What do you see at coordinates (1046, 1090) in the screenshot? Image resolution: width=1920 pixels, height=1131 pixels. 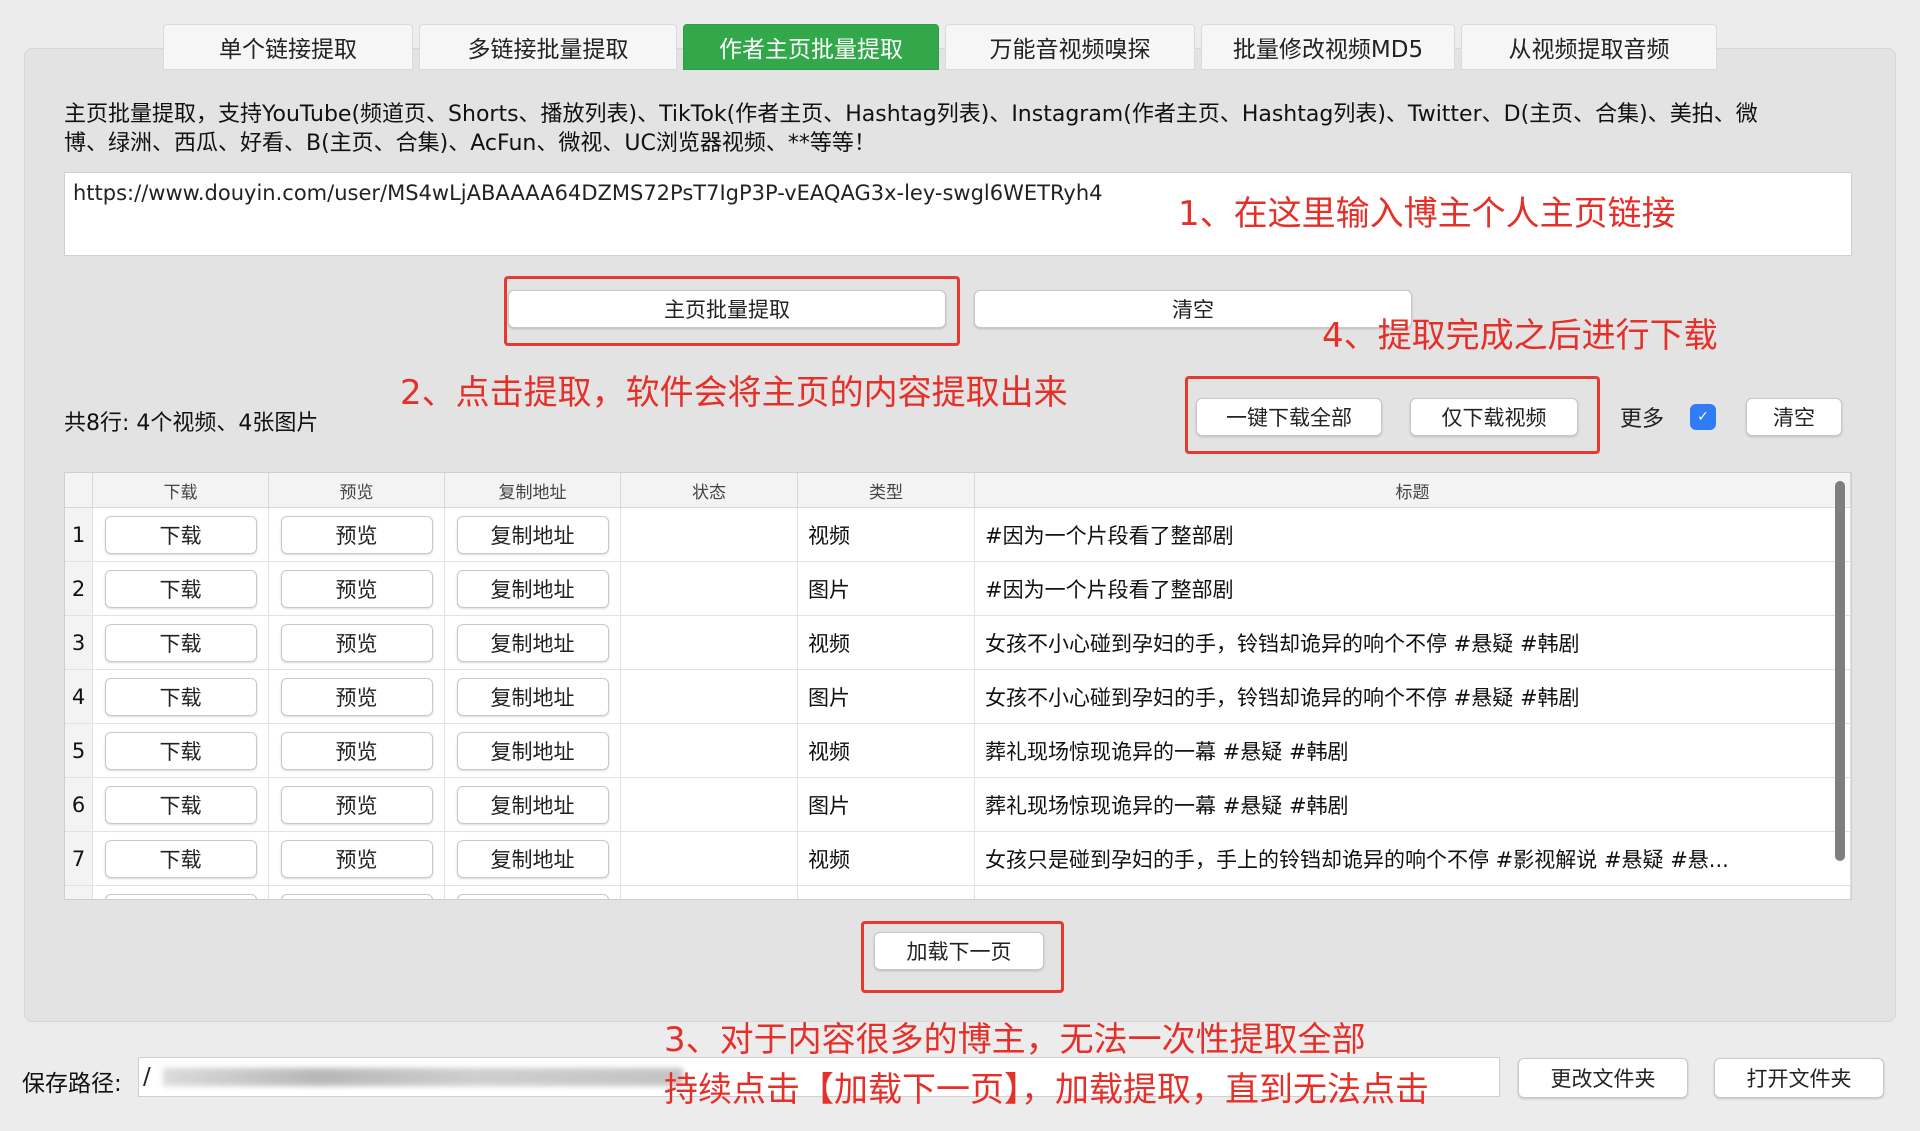 I see `annotation-3-line-2: 持续点击【加载下一页】，加载提取，直到无法点击` at bounding box center [1046, 1090].